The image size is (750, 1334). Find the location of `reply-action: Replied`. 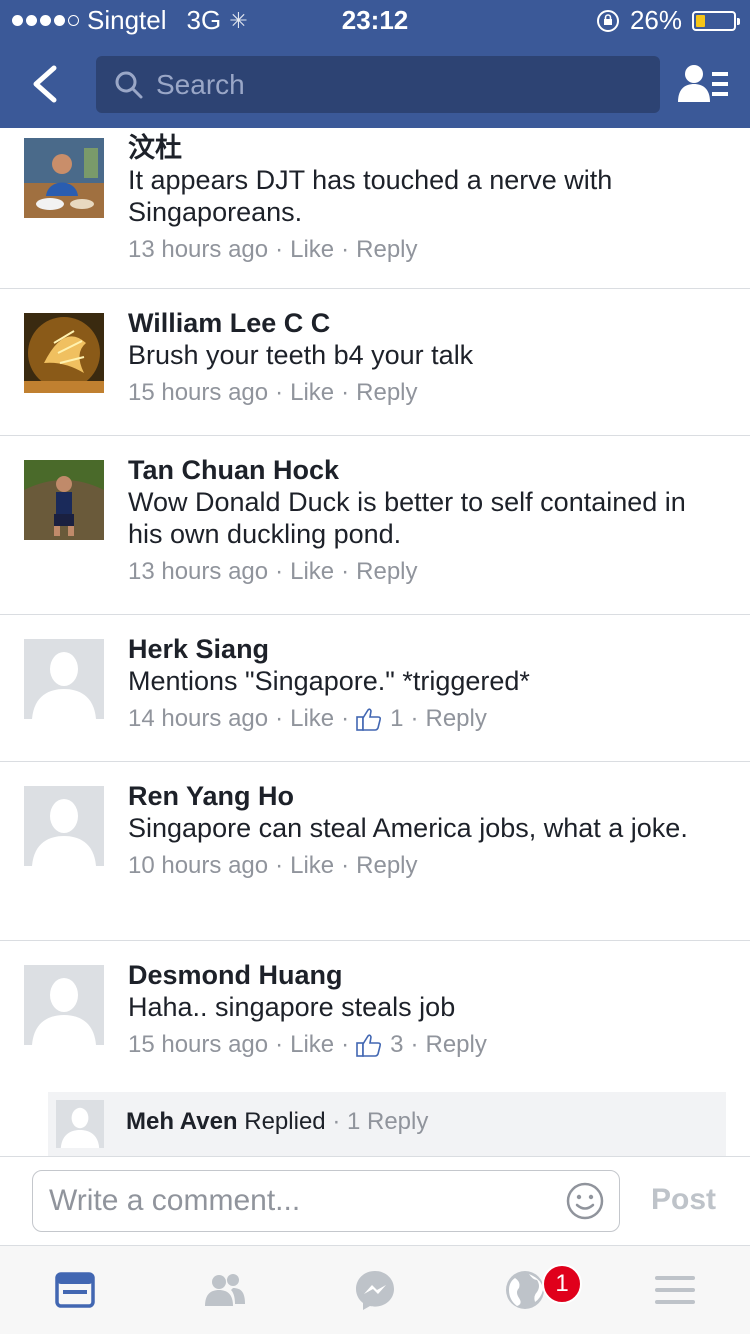

reply-action: Replied is located at coordinates (285, 1121).